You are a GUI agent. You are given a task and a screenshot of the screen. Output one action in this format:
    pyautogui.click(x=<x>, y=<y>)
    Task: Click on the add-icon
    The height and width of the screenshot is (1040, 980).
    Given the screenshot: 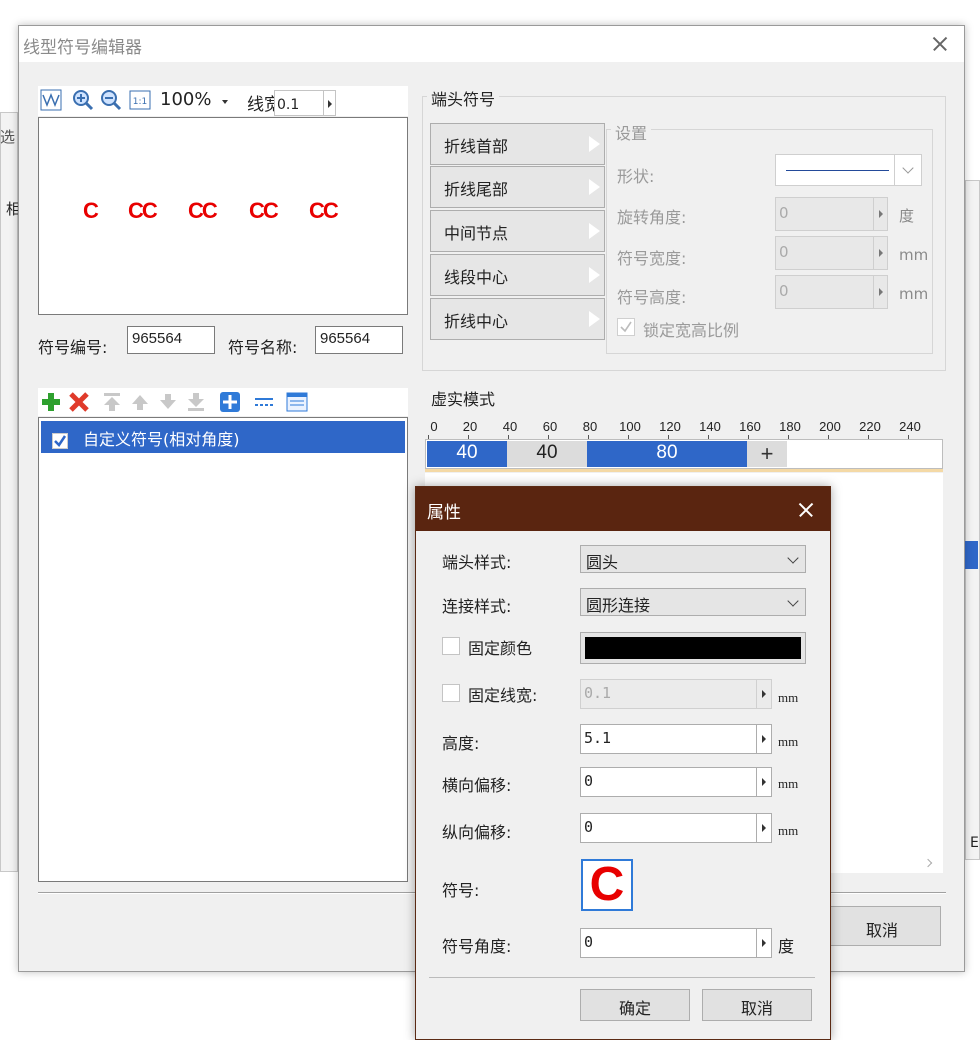 What is the action you would take?
    pyautogui.click(x=51, y=402)
    